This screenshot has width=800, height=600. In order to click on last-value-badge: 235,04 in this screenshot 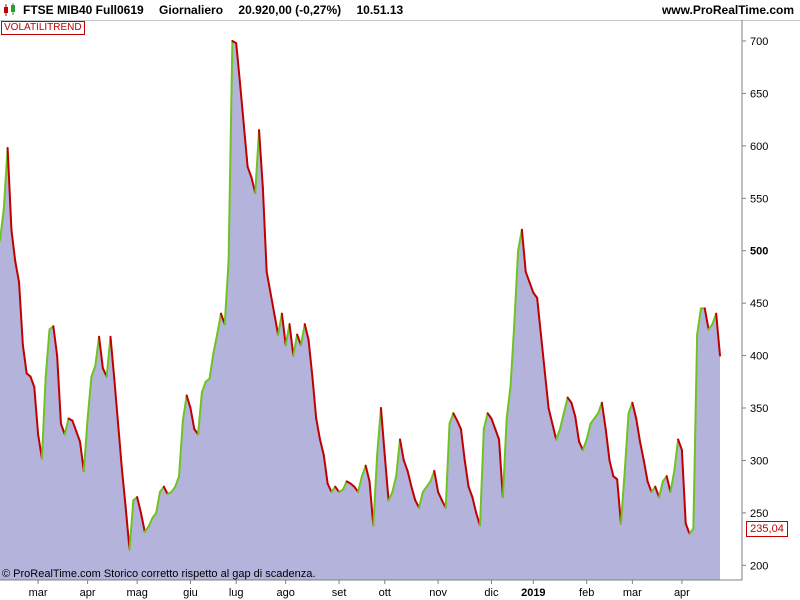, I will do `click(767, 528)`.